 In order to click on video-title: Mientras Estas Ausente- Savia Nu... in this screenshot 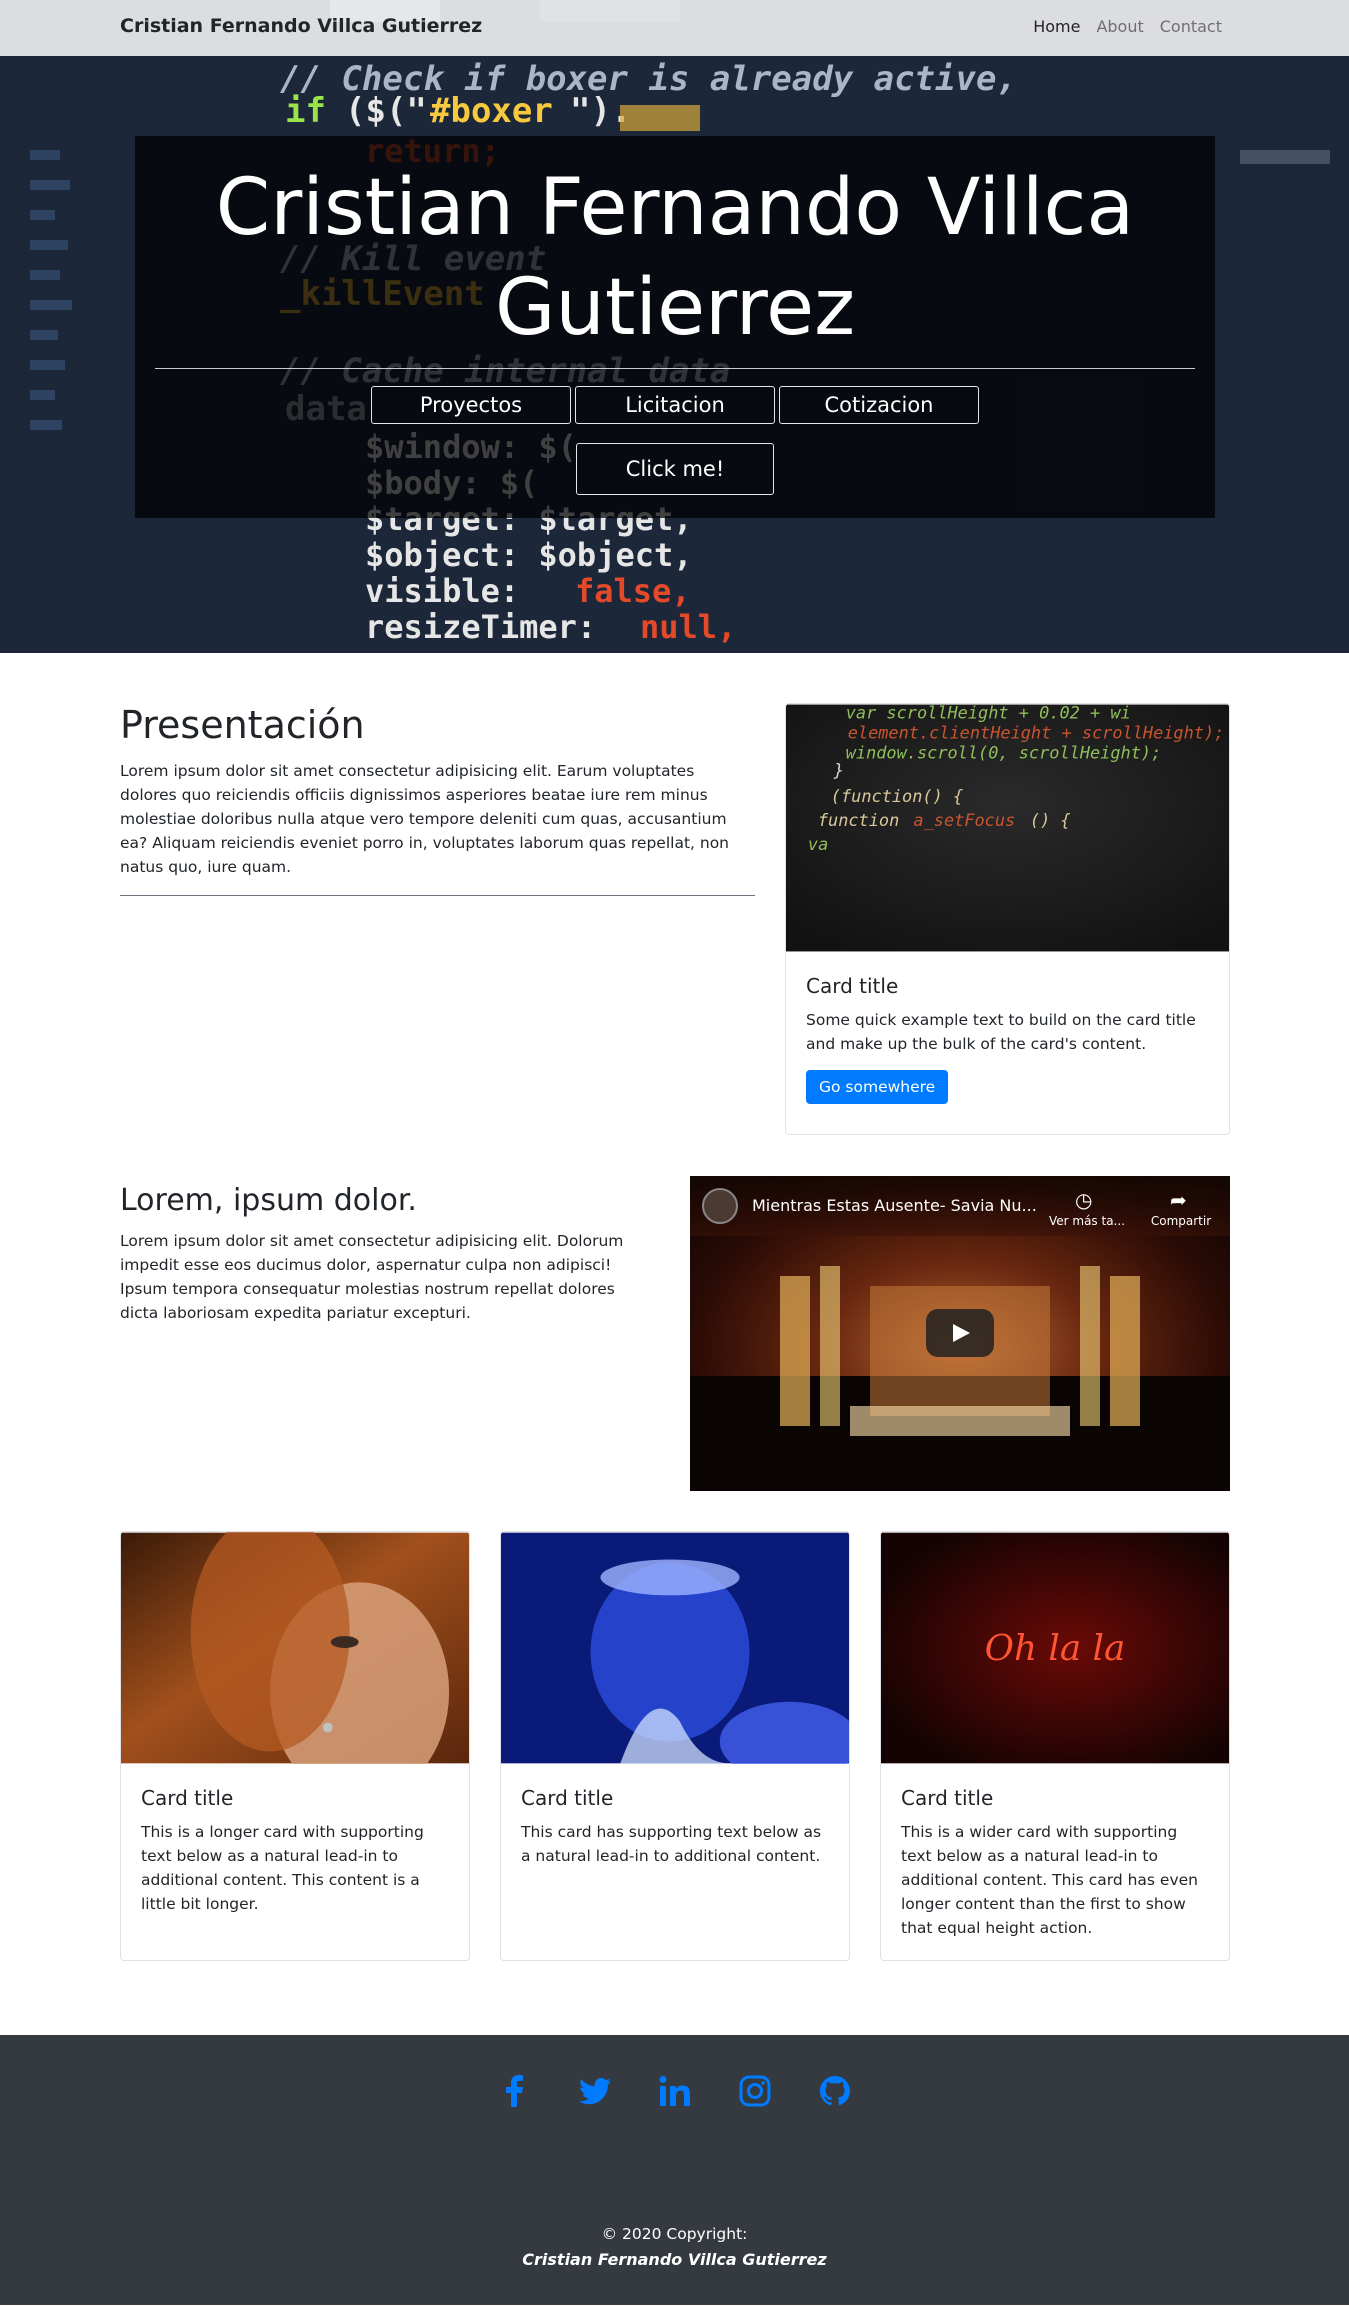, I will do `click(894, 1205)`.